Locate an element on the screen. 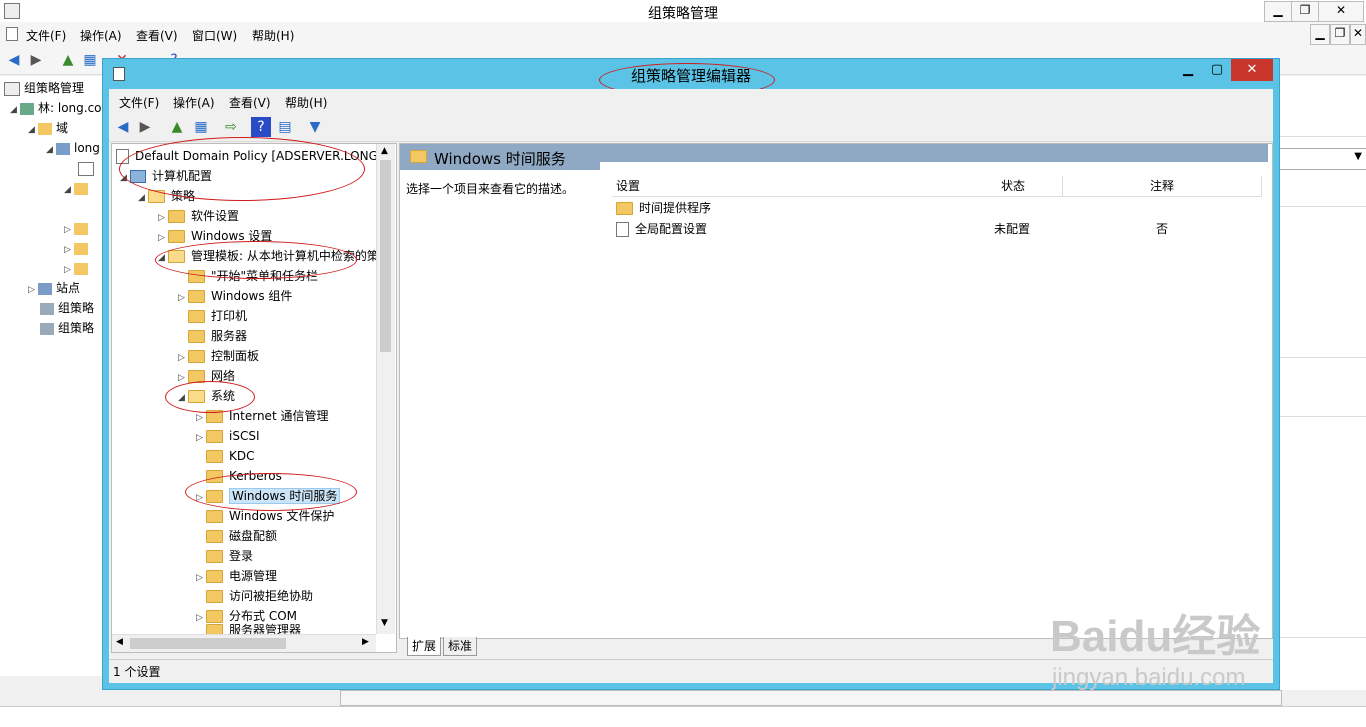 This screenshot has height=727, width=1366. scroll-up-icon: ▲ is located at coordinates (384, 151).